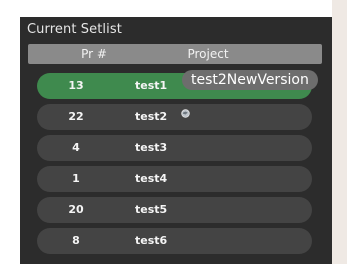  What do you see at coordinates (76, 209) in the screenshot?
I see `row-pr-number: 20` at bounding box center [76, 209].